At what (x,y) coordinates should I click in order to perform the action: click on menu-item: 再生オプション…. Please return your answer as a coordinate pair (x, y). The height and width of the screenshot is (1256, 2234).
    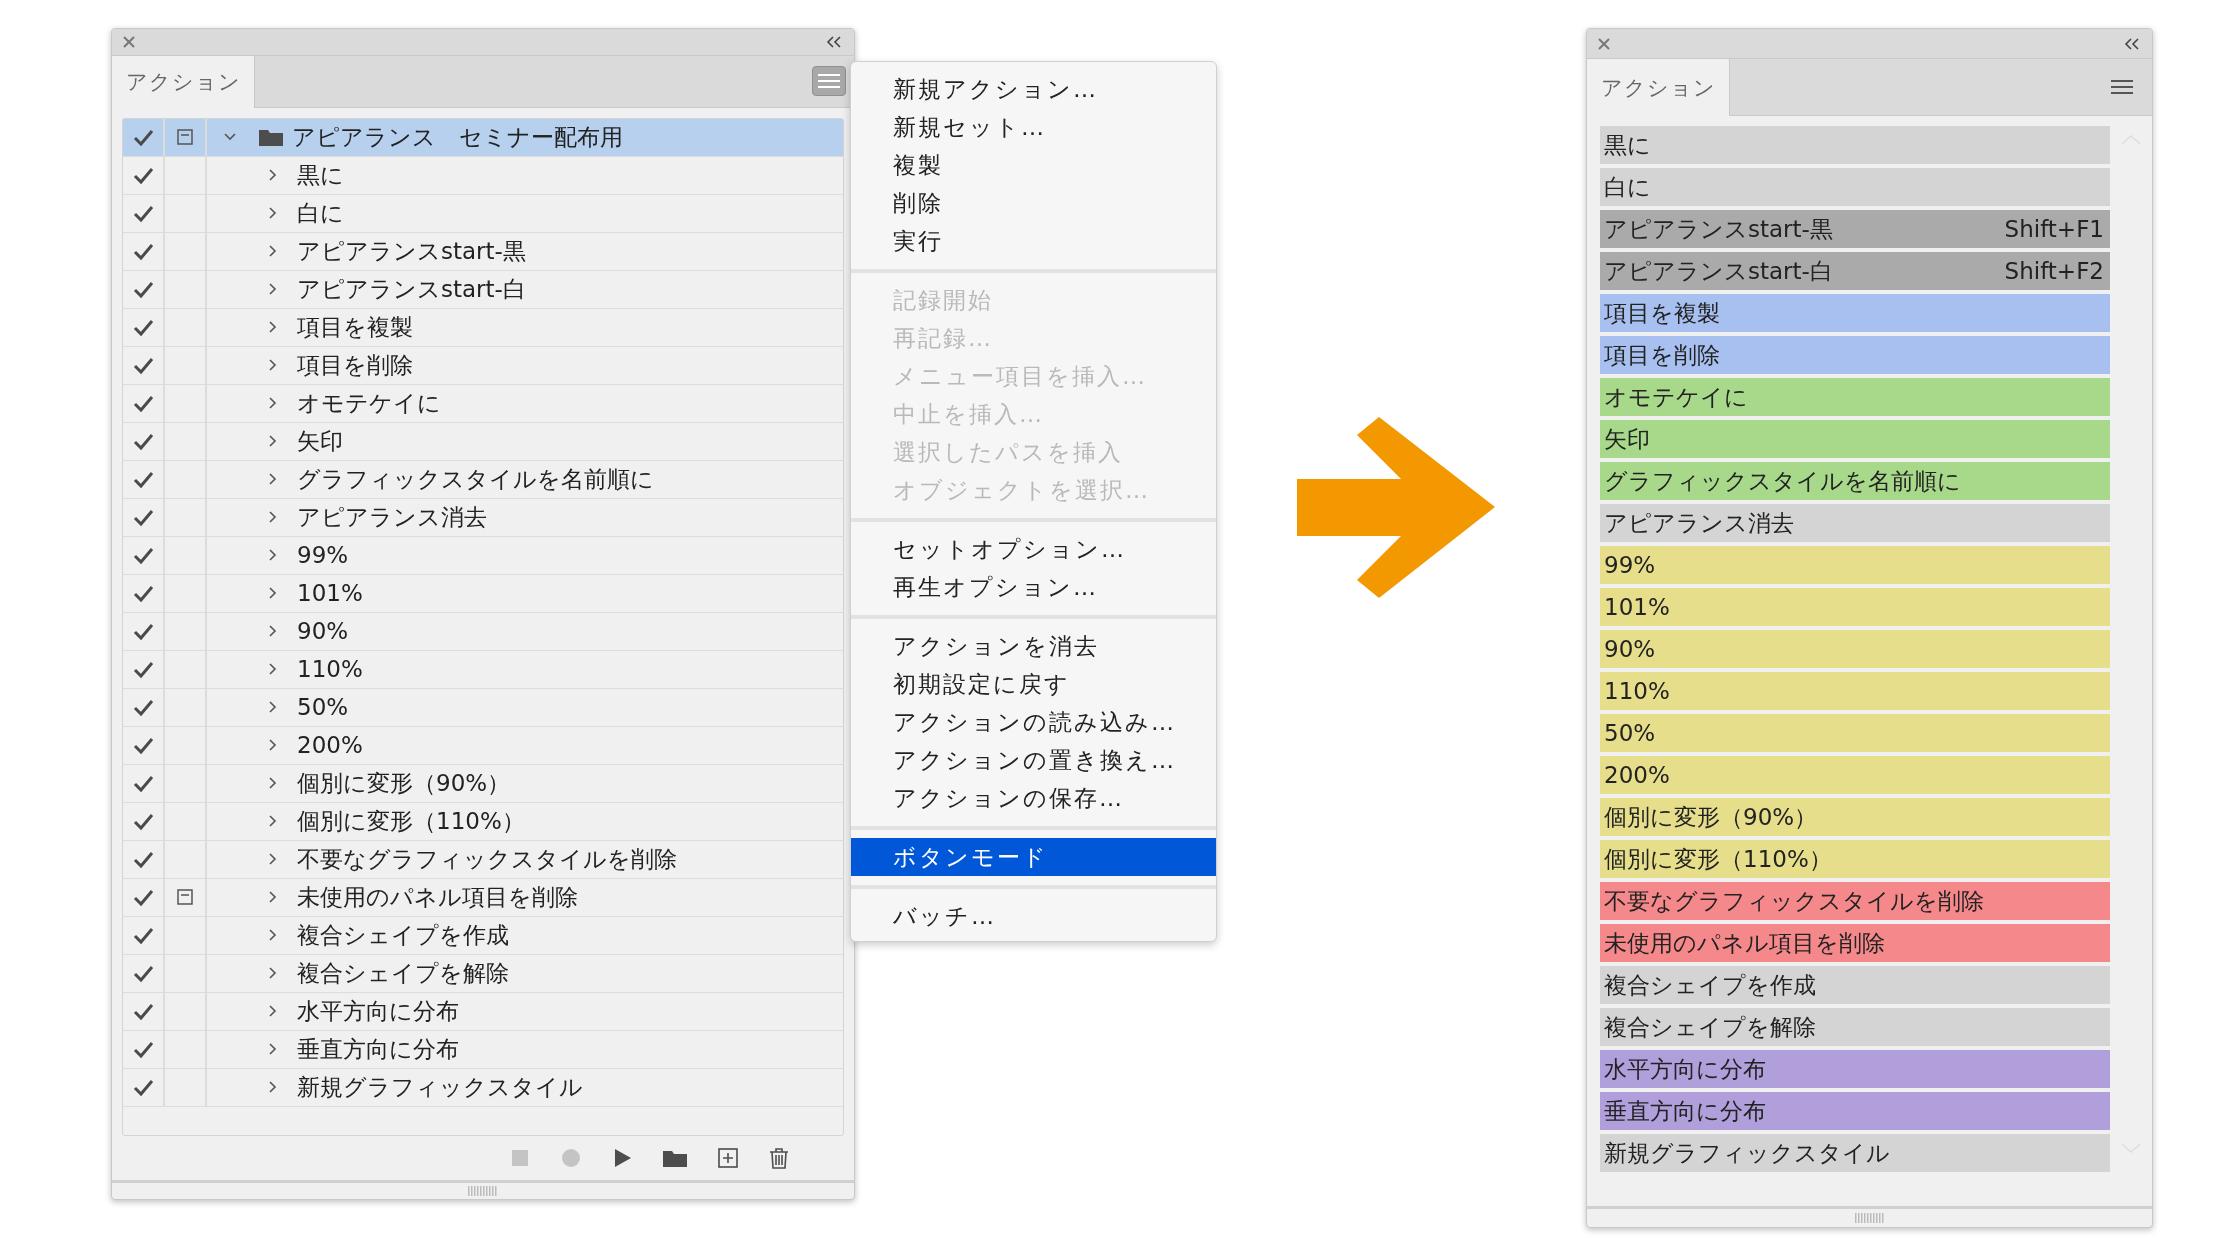
    Looking at the image, I should click on (1033, 587).